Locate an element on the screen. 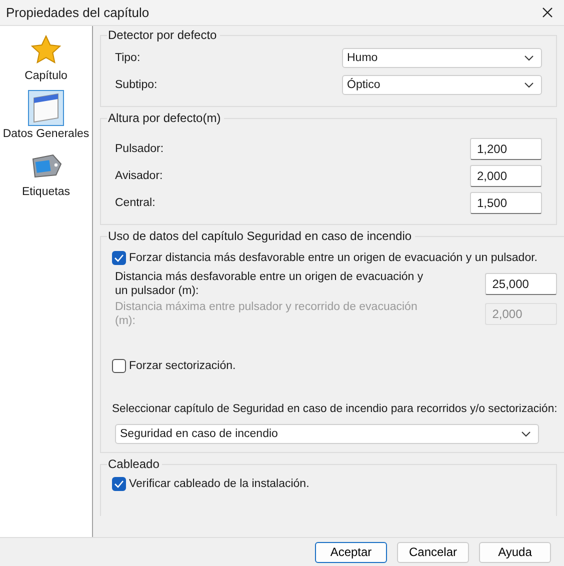 The width and height of the screenshot is (564, 566). close-icon is located at coordinates (547, 12).